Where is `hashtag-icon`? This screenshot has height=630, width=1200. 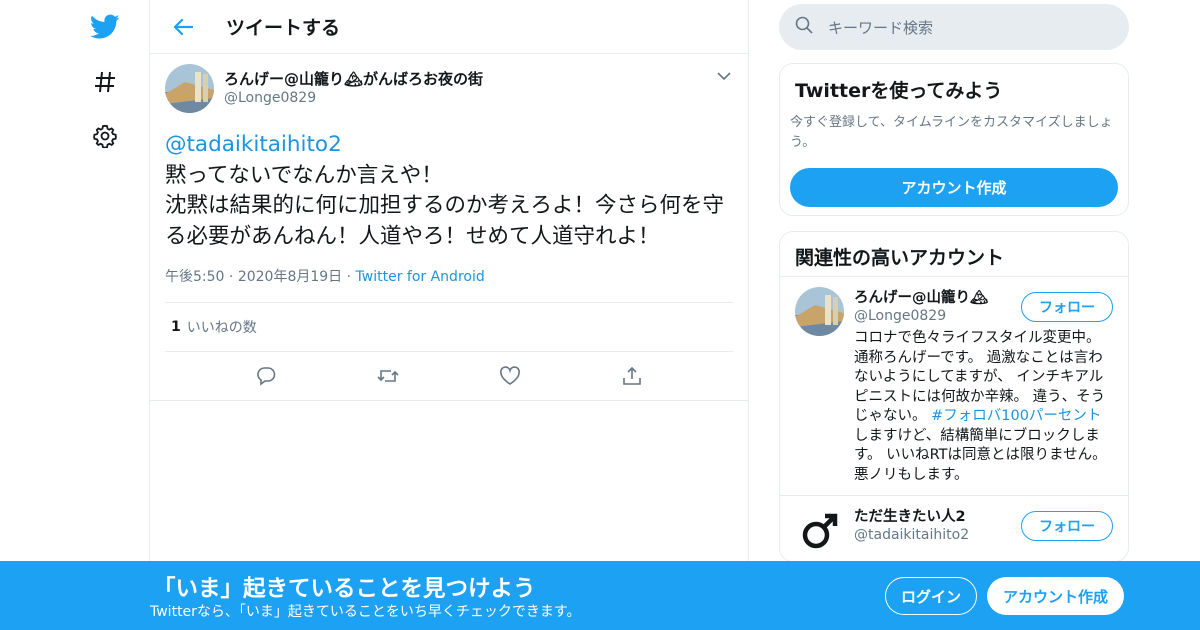 hashtag-icon is located at coordinates (105, 82).